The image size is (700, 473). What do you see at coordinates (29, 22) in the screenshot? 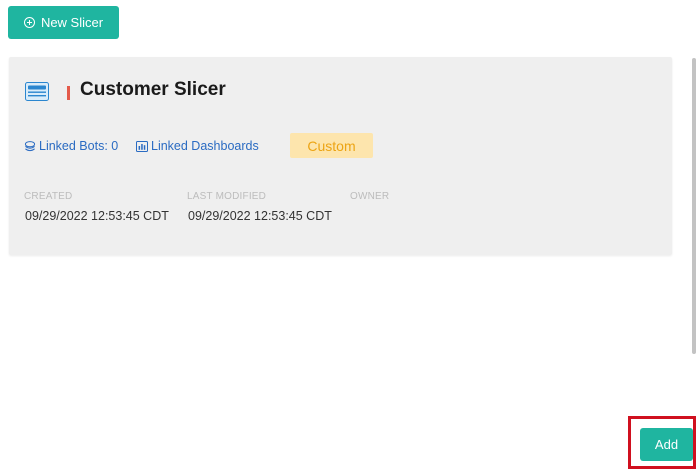
I see `plus-circle-icon` at bounding box center [29, 22].